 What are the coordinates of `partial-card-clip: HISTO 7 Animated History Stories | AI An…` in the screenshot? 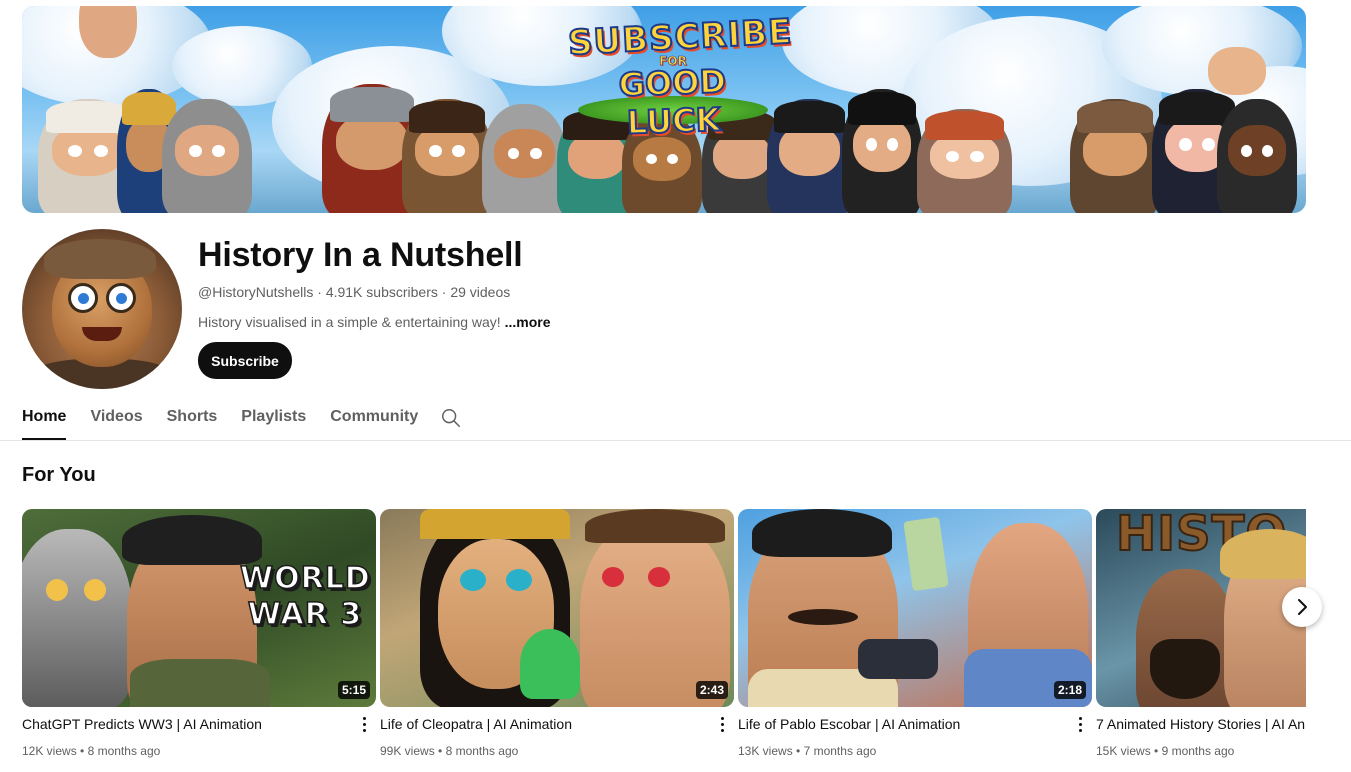 It's located at (1201, 640).